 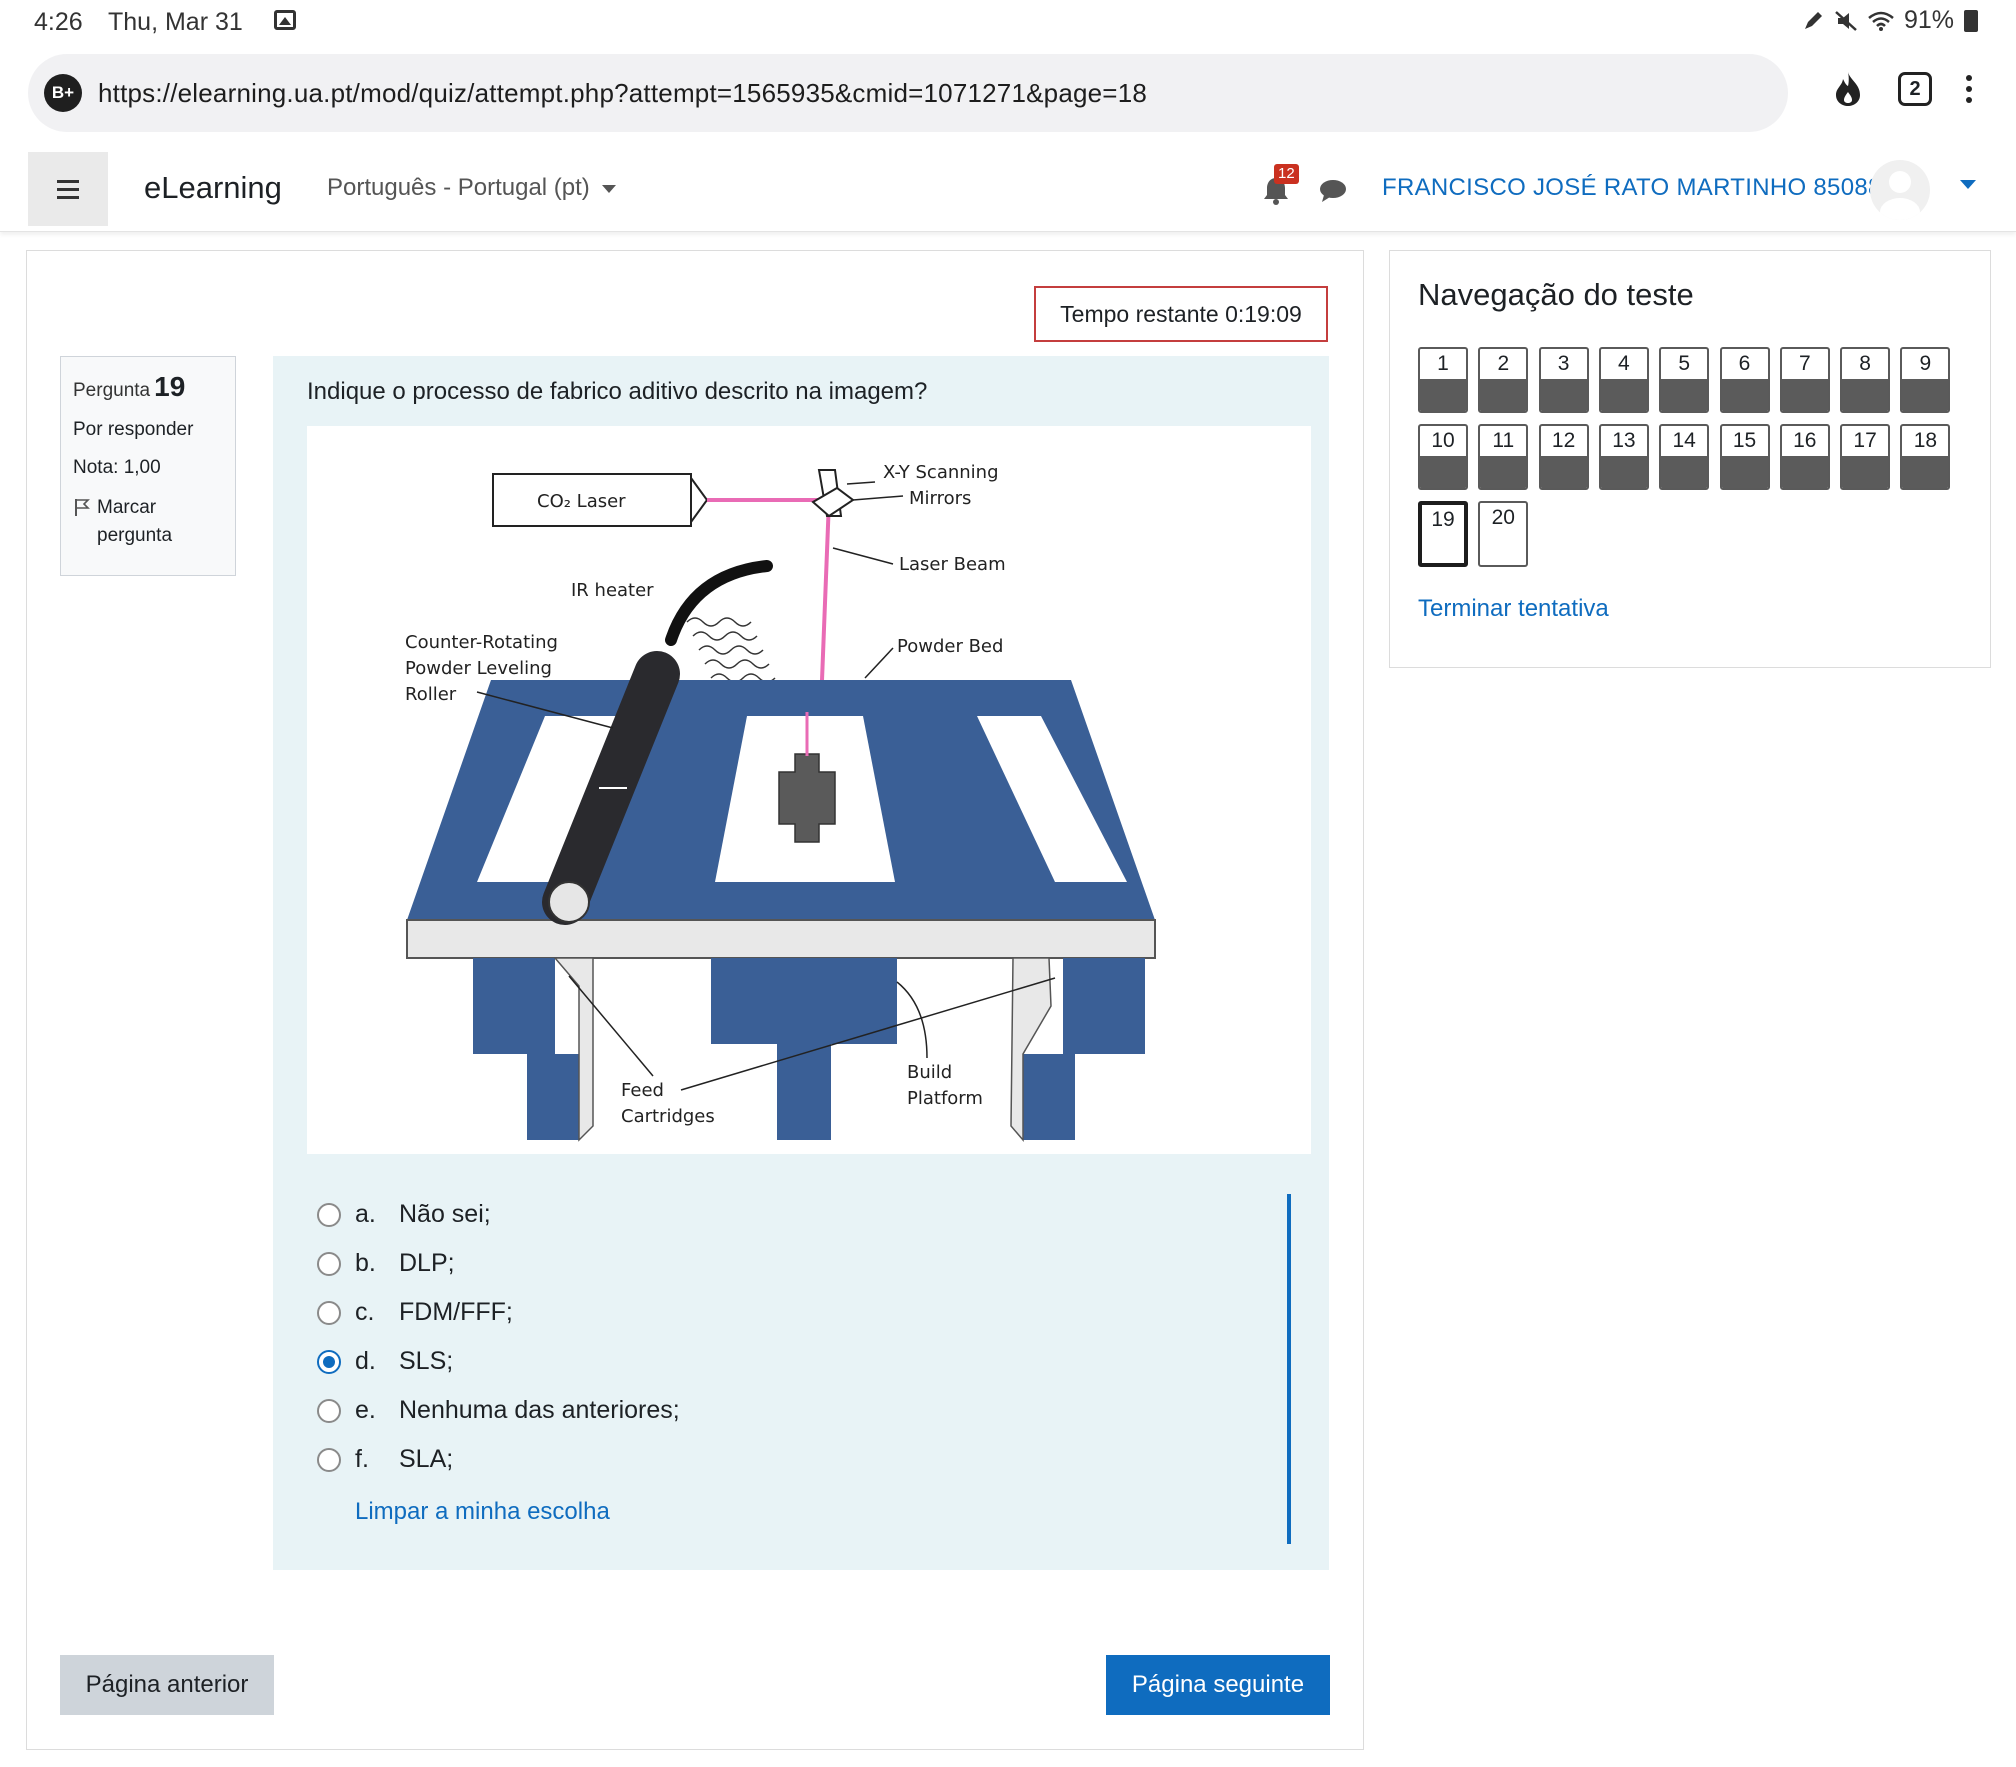 What do you see at coordinates (426, 1459) in the screenshot?
I see `answer-text: SLA;` at bounding box center [426, 1459].